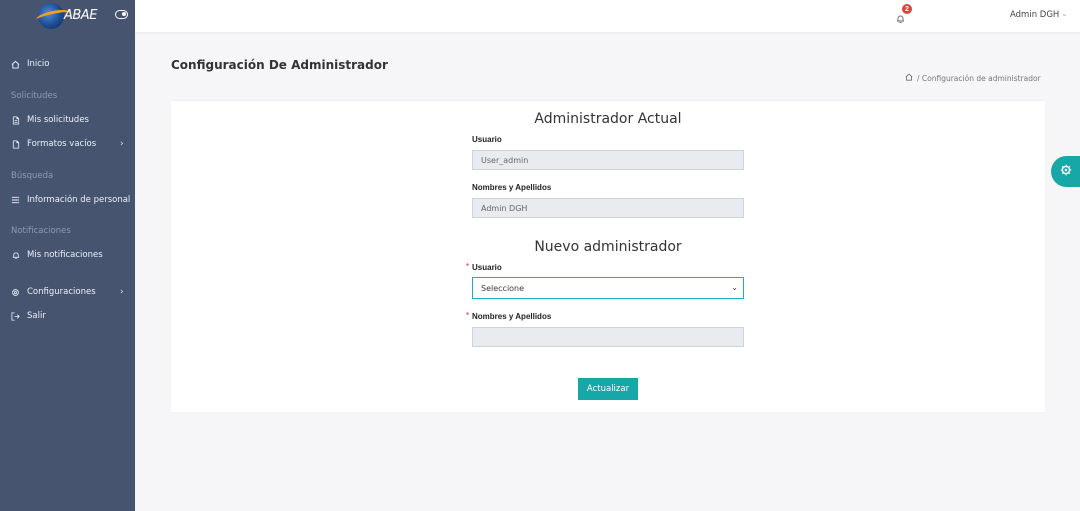 This screenshot has width=1080, height=511. What do you see at coordinates (121, 14) in the screenshot?
I see `sidebar-toggle-icon` at bounding box center [121, 14].